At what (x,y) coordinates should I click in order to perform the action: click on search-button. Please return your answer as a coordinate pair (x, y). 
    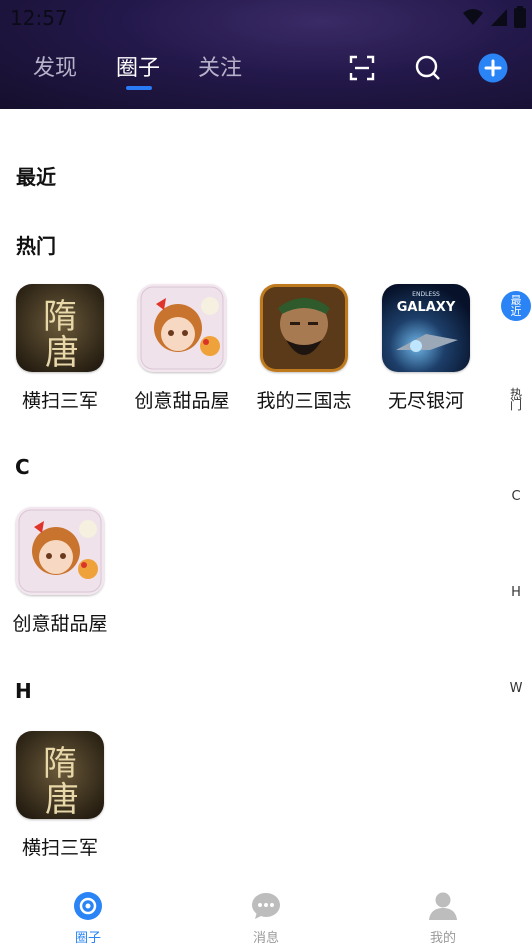
    Looking at the image, I should click on (428, 68).